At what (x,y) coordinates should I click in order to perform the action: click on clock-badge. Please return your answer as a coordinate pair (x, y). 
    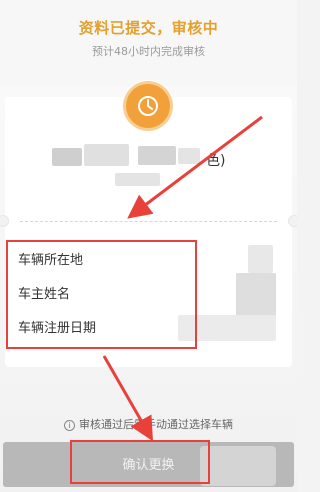
    Looking at the image, I should click on (148, 106).